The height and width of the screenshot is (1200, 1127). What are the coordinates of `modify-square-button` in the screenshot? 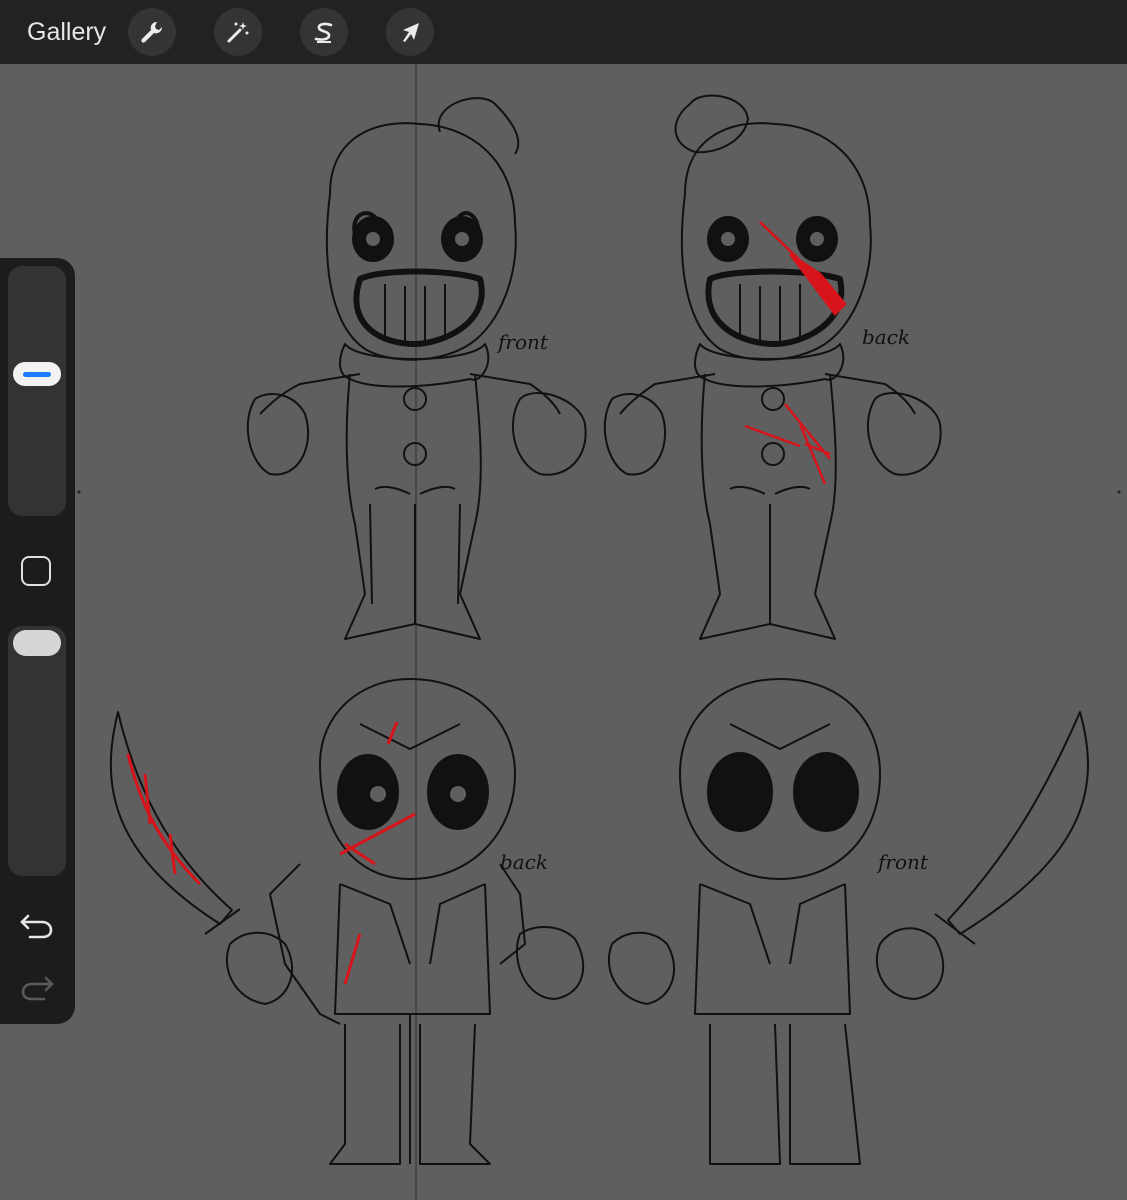 It's located at (36, 571).